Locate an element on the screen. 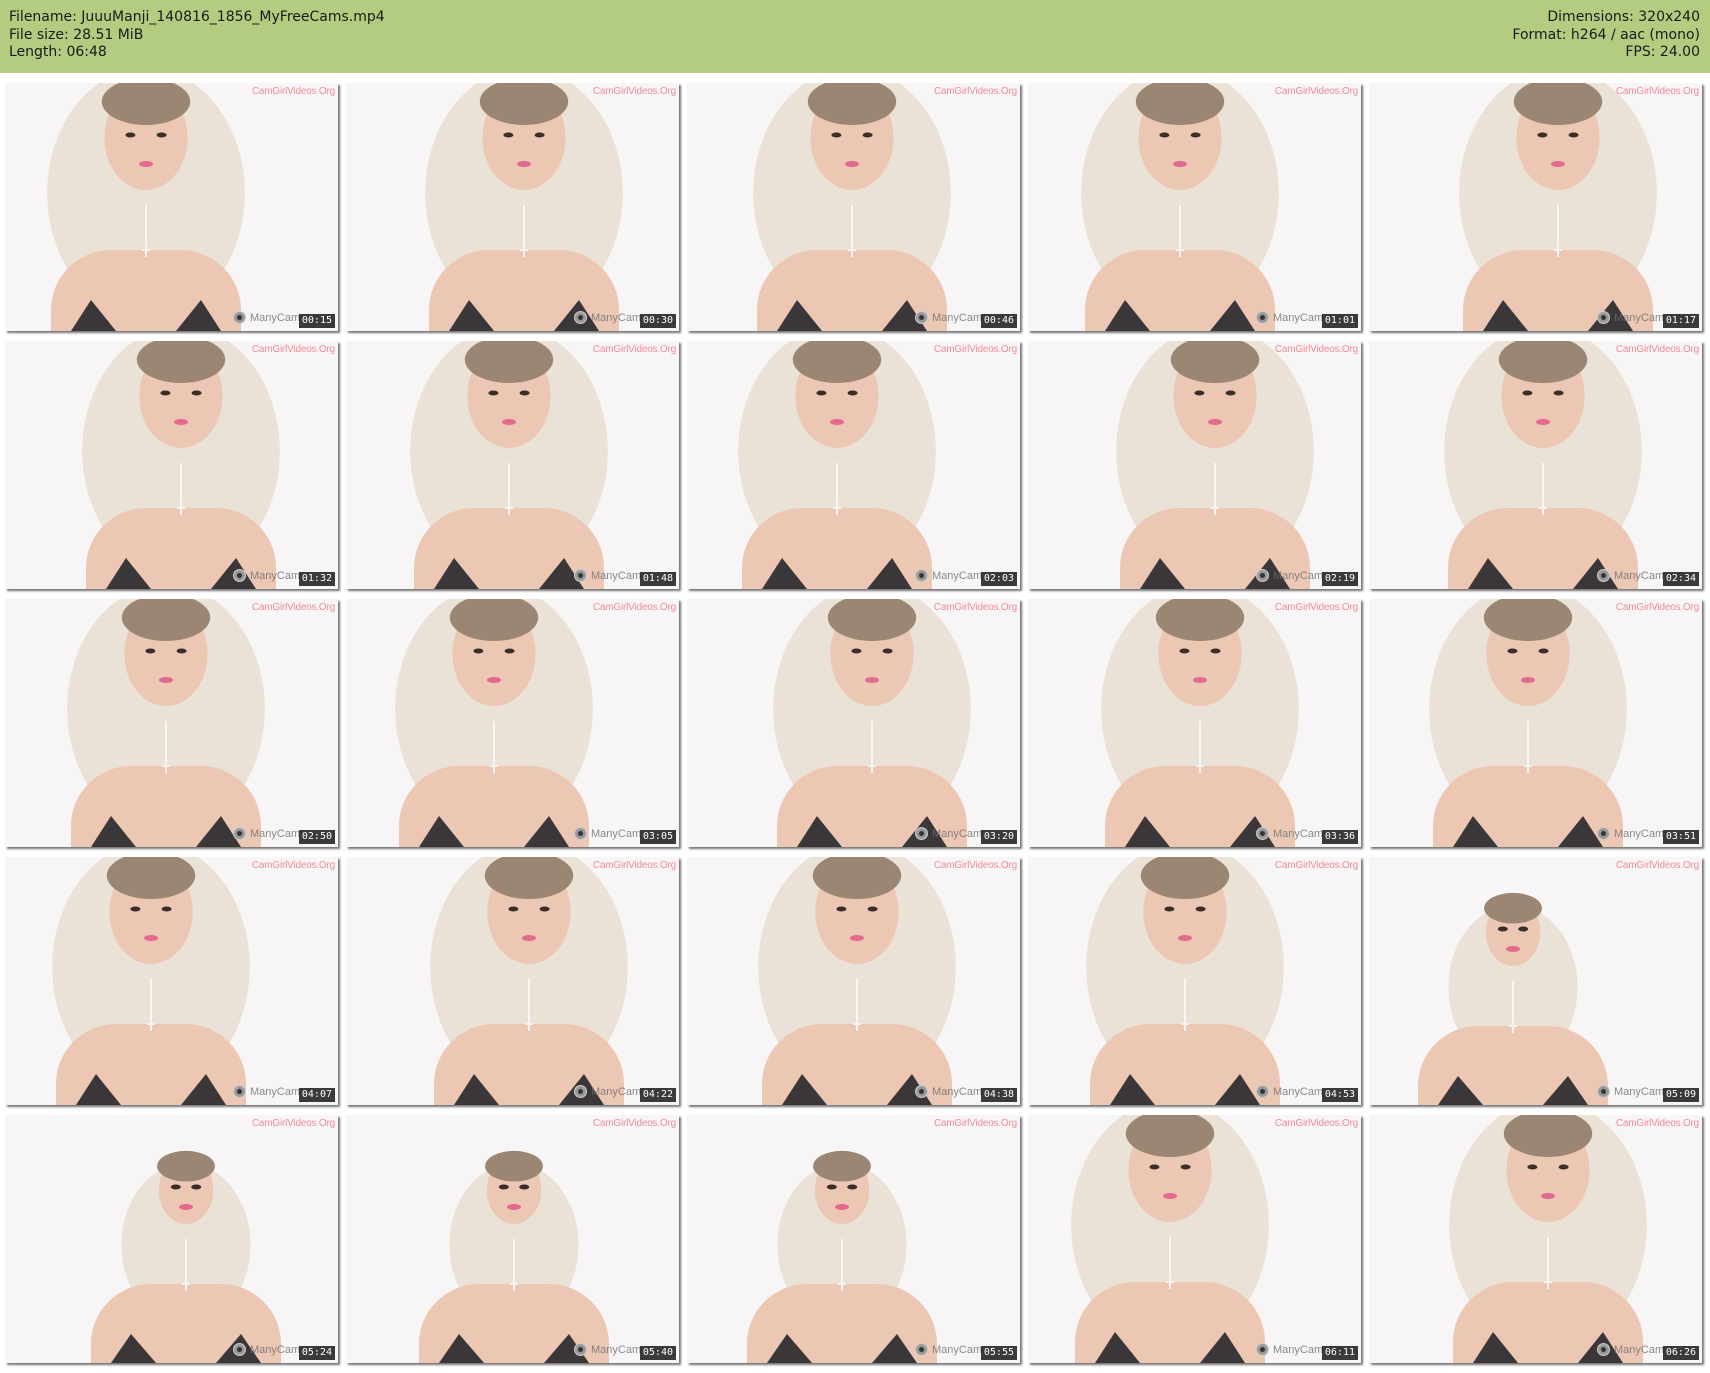 This screenshot has height=1373, width=1710. thumbnail: CamGirlVideos.Org ManyCam 04:53 is located at coordinates (1194, 981).